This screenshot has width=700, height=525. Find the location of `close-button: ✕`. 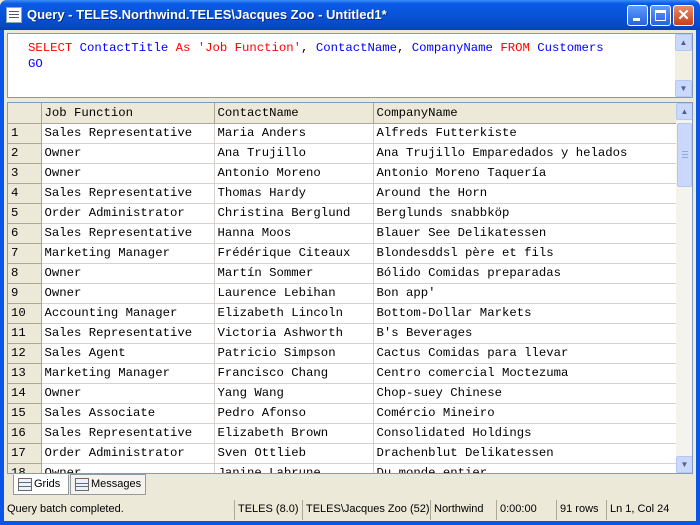

close-button: ✕ is located at coordinates (683, 15).